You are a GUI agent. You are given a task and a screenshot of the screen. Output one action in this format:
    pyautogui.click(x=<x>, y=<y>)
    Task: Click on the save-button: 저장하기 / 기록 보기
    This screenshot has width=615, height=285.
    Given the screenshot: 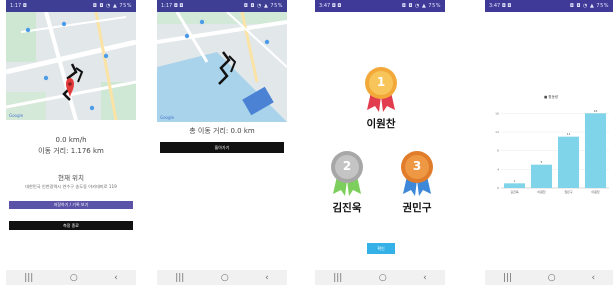 What is the action you would take?
    pyautogui.click(x=71, y=205)
    